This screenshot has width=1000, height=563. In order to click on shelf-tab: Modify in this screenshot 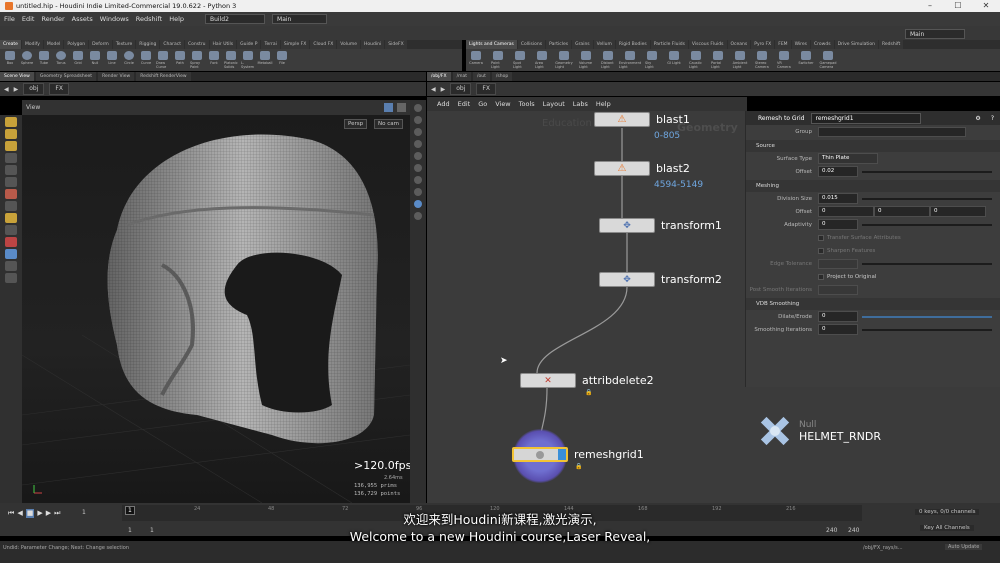, I will do `click(32, 44)`.